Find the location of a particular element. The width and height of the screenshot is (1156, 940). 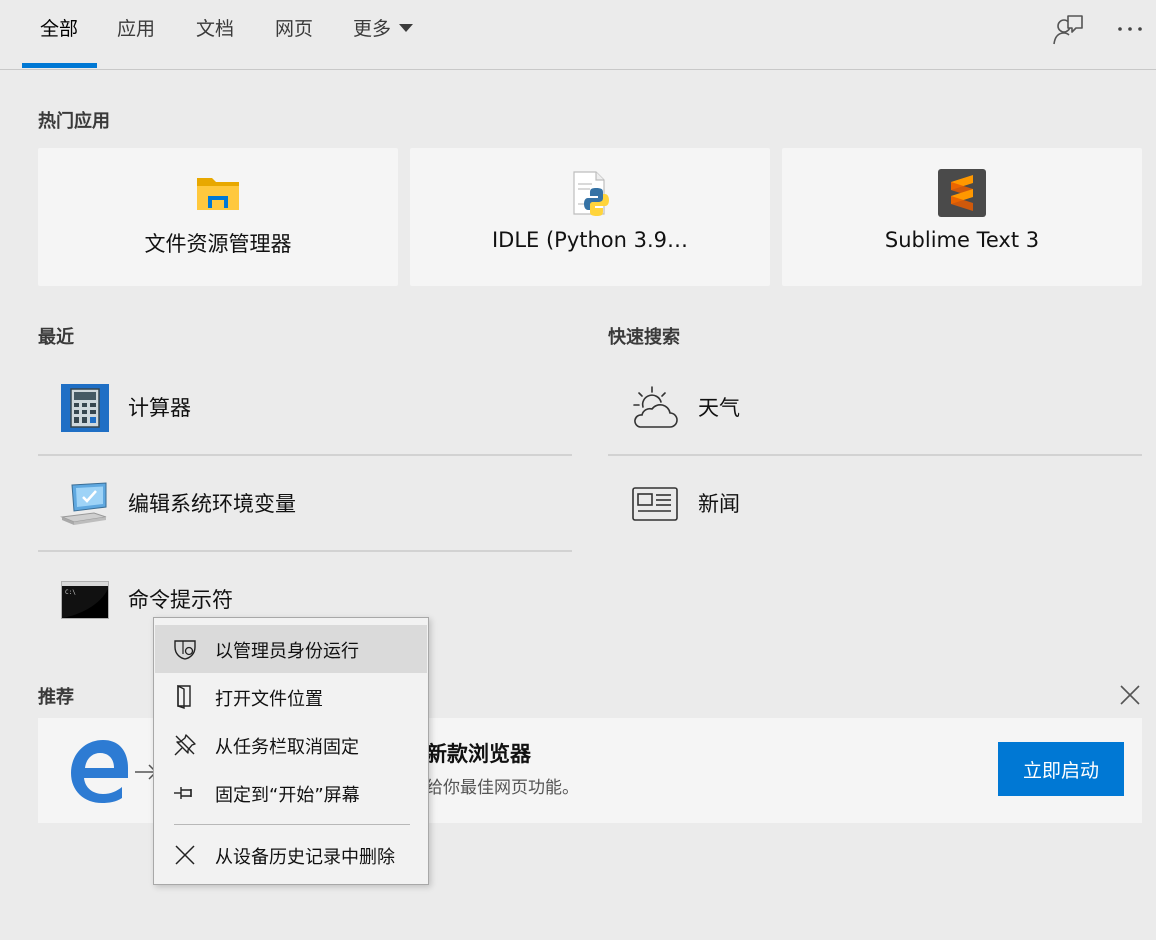

menu-item-run-as-admin: 以管理员身份运行 is located at coordinates (291, 649).